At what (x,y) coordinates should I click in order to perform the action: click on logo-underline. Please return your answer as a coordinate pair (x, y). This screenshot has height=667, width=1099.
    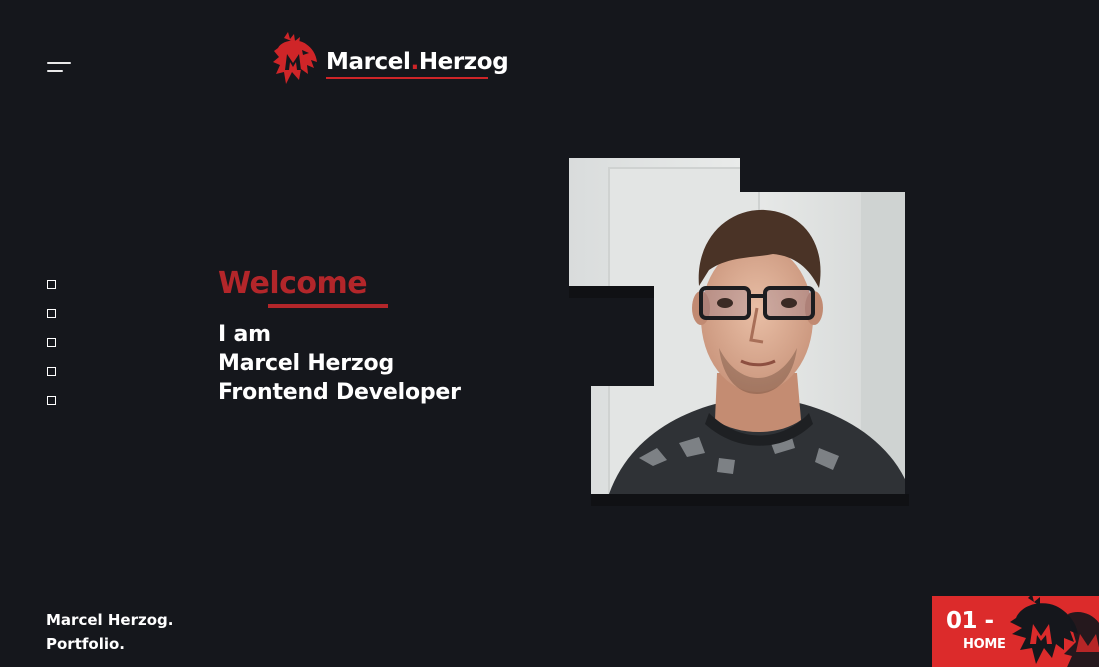
    Looking at the image, I should click on (407, 78).